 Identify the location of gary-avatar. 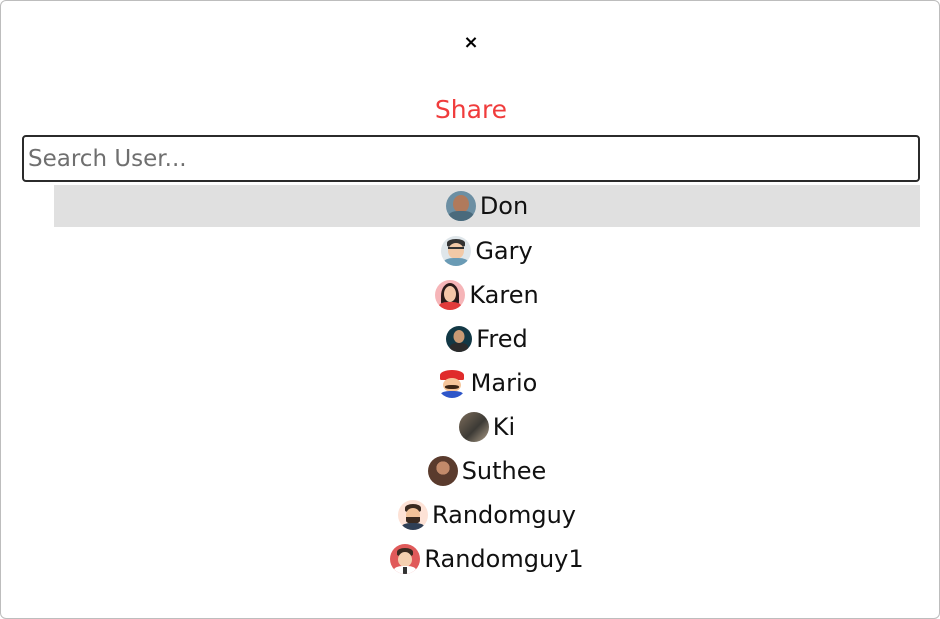
(456, 251).